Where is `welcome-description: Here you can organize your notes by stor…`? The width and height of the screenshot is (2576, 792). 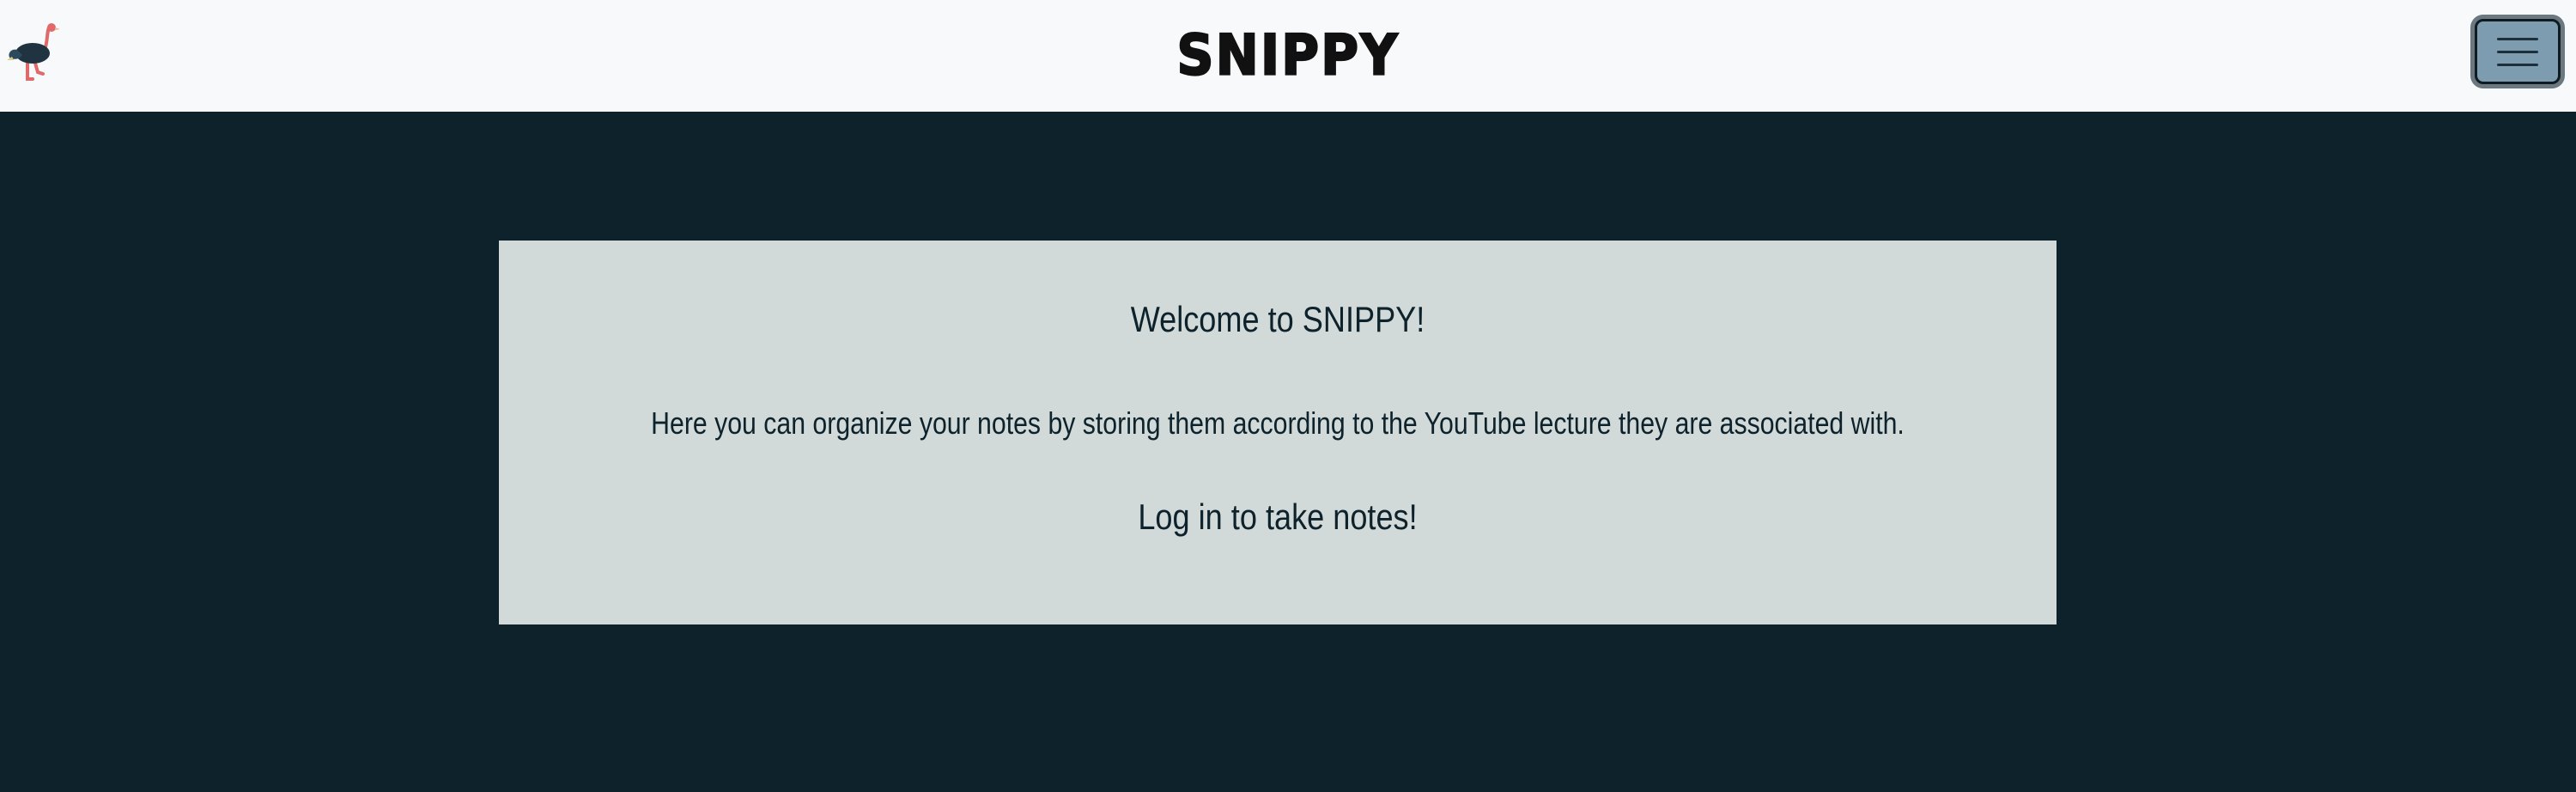 welcome-description: Here you can organize your notes by stor… is located at coordinates (1278, 423).